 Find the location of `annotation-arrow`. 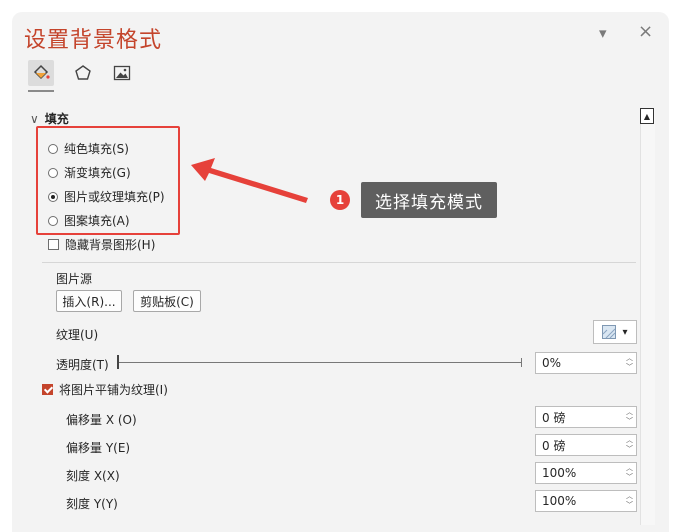

annotation-arrow is located at coordinates (249, 180).